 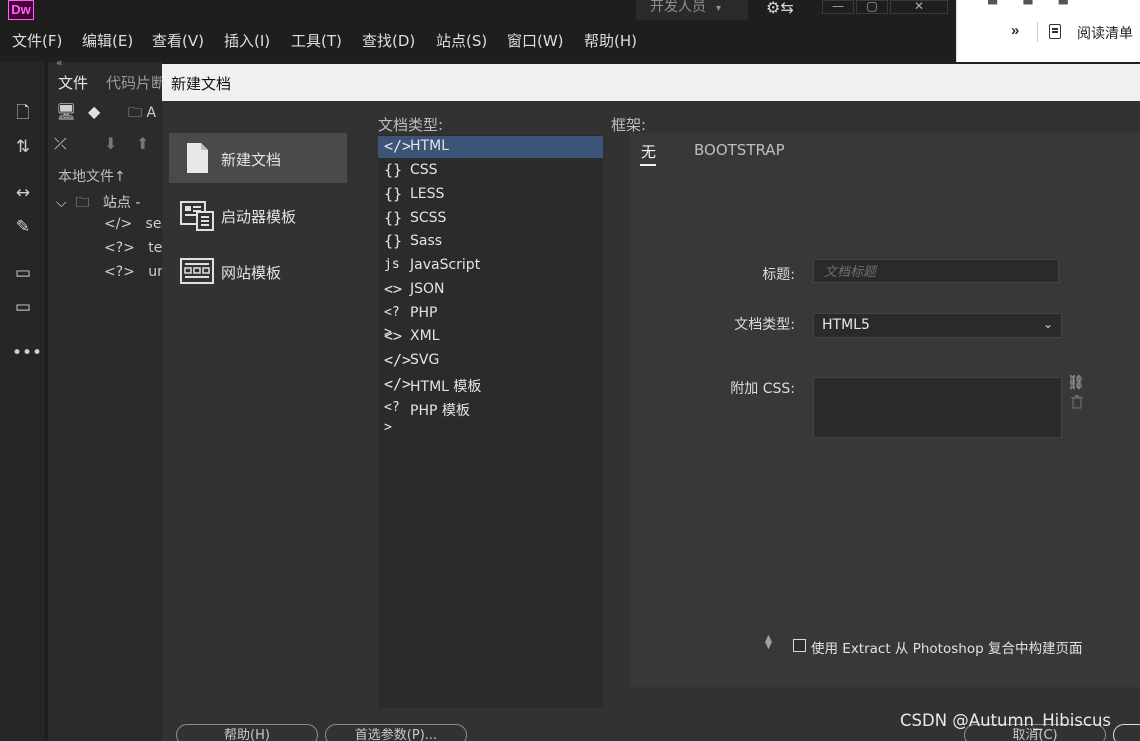 I want to click on brush-icon: ✎, so click(x=23, y=227).